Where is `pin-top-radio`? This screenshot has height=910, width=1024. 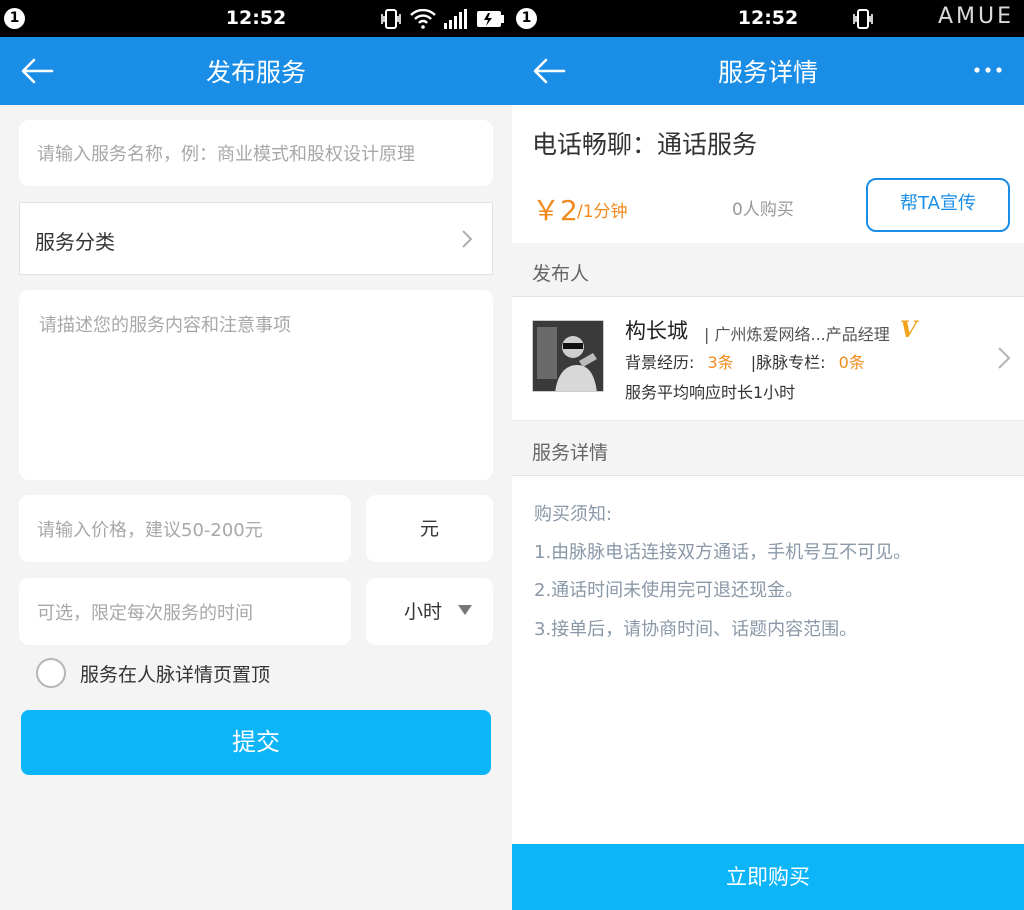
pin-top-radio is located at coordinates (51, 673).